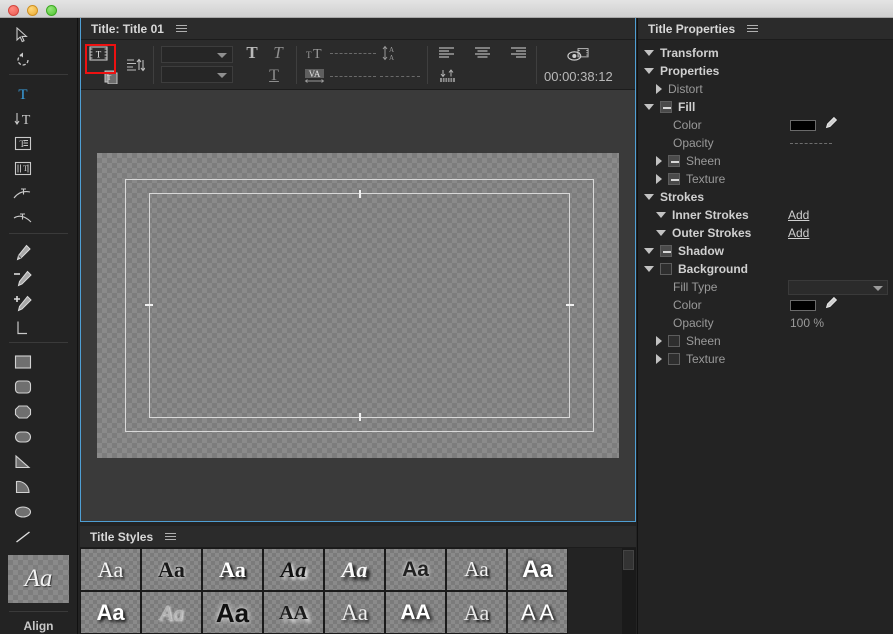 Image resolution: width=893 pixels, height=634 pixels. What do you see at coordinates (765, 341) in the screenshot?
I see `property-row-bg-sheen: Sheen` at bounding box center [765, 341].